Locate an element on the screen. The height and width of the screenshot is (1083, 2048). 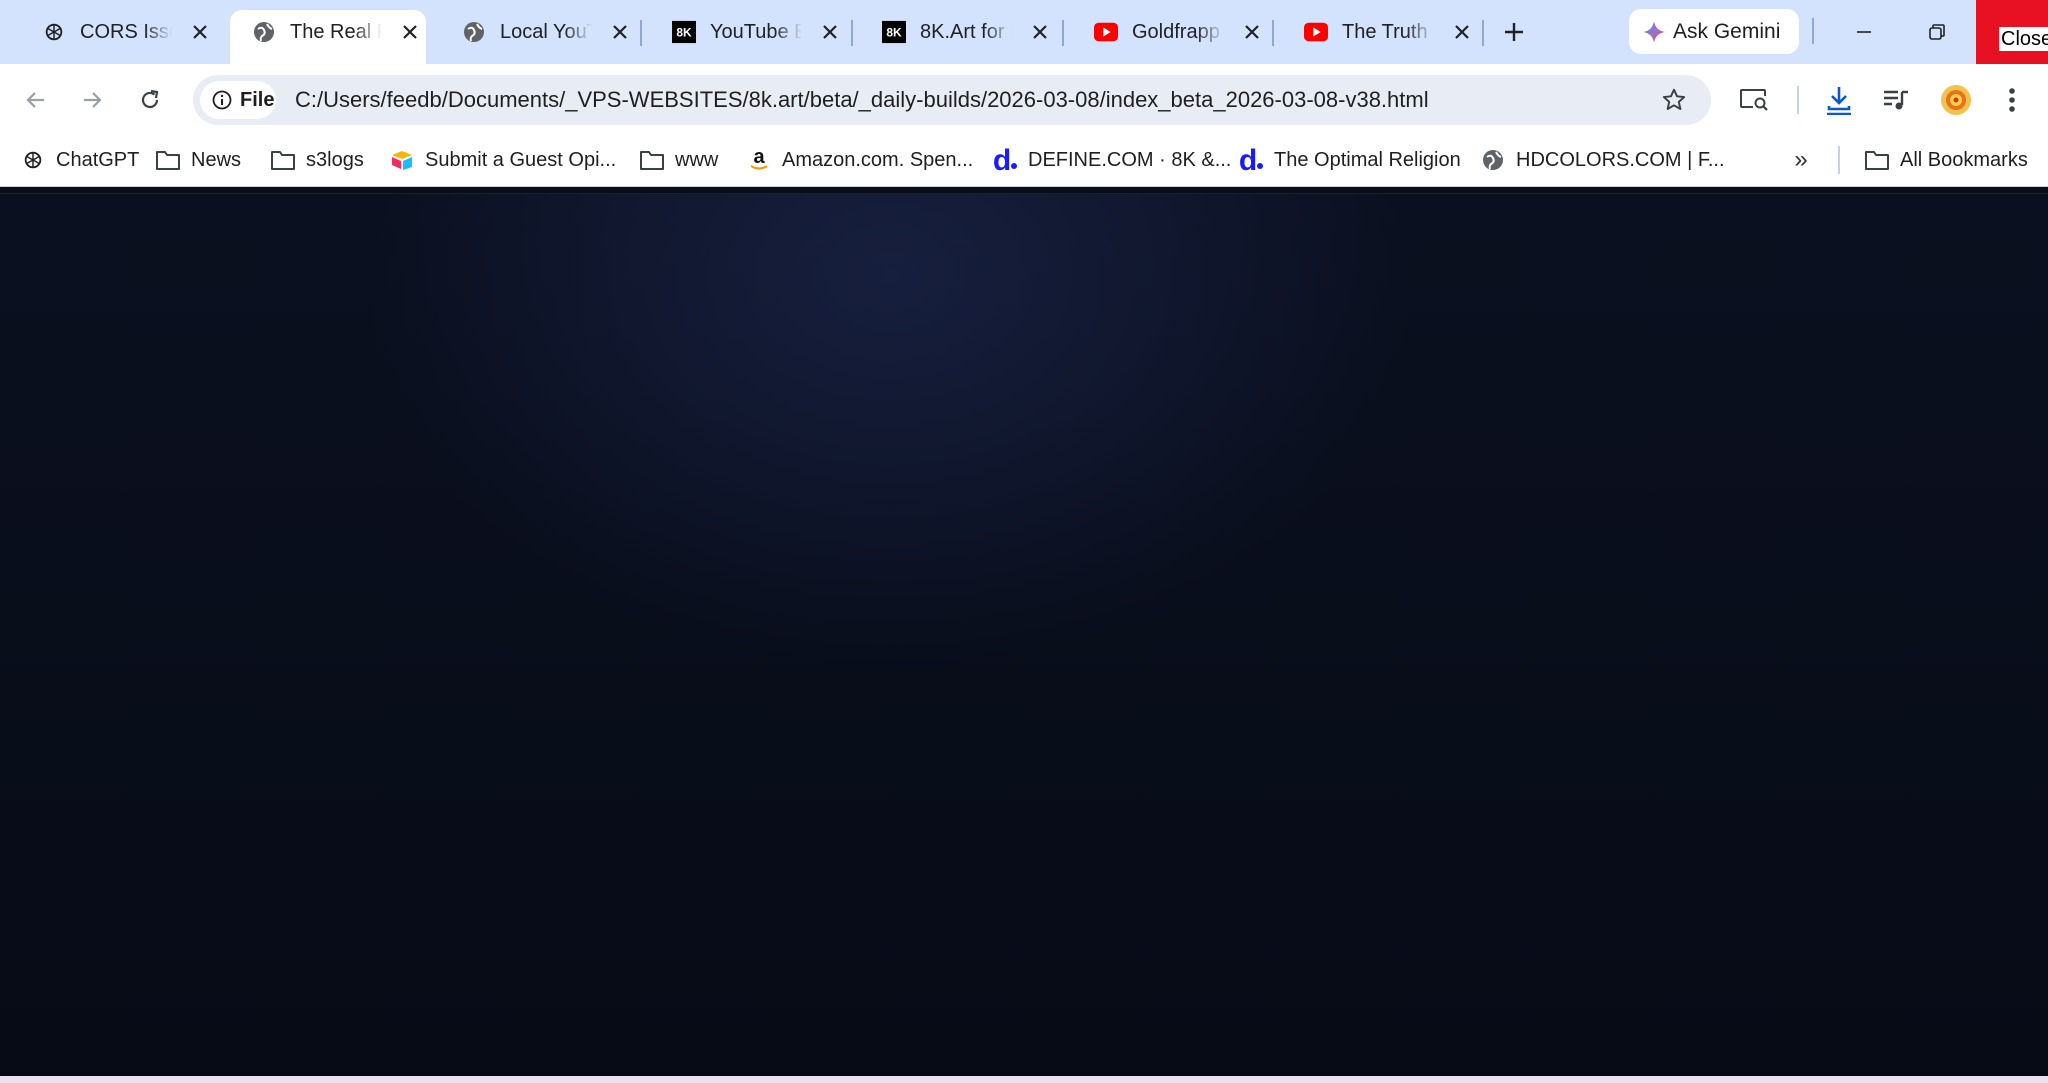
forward-arrow-icon is located at coordinates (93, 100).